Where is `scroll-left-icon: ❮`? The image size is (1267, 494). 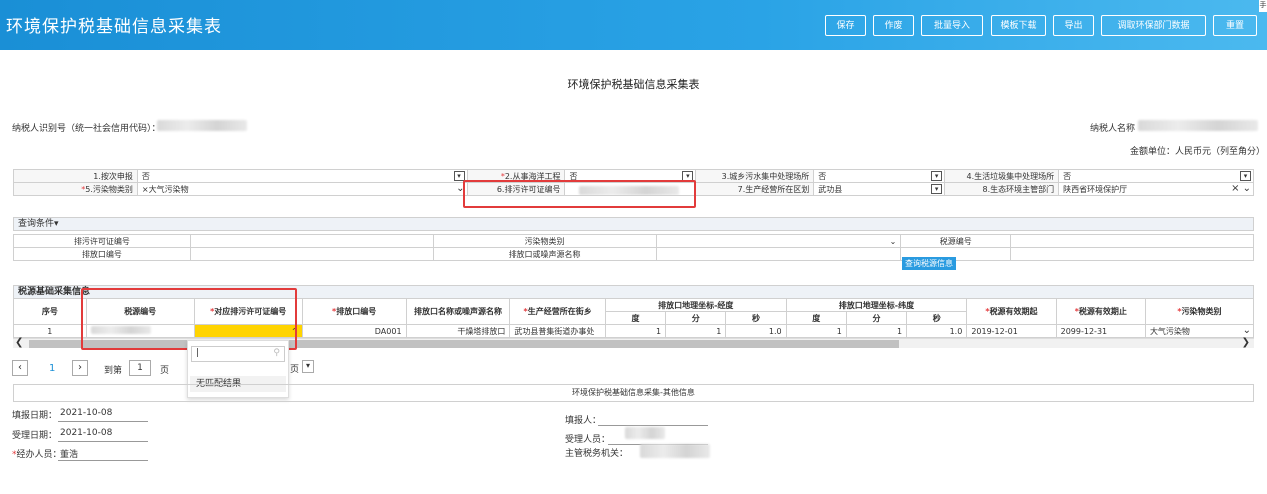
scroll-left-icon: ❮ is located at coordinates (19, 342).